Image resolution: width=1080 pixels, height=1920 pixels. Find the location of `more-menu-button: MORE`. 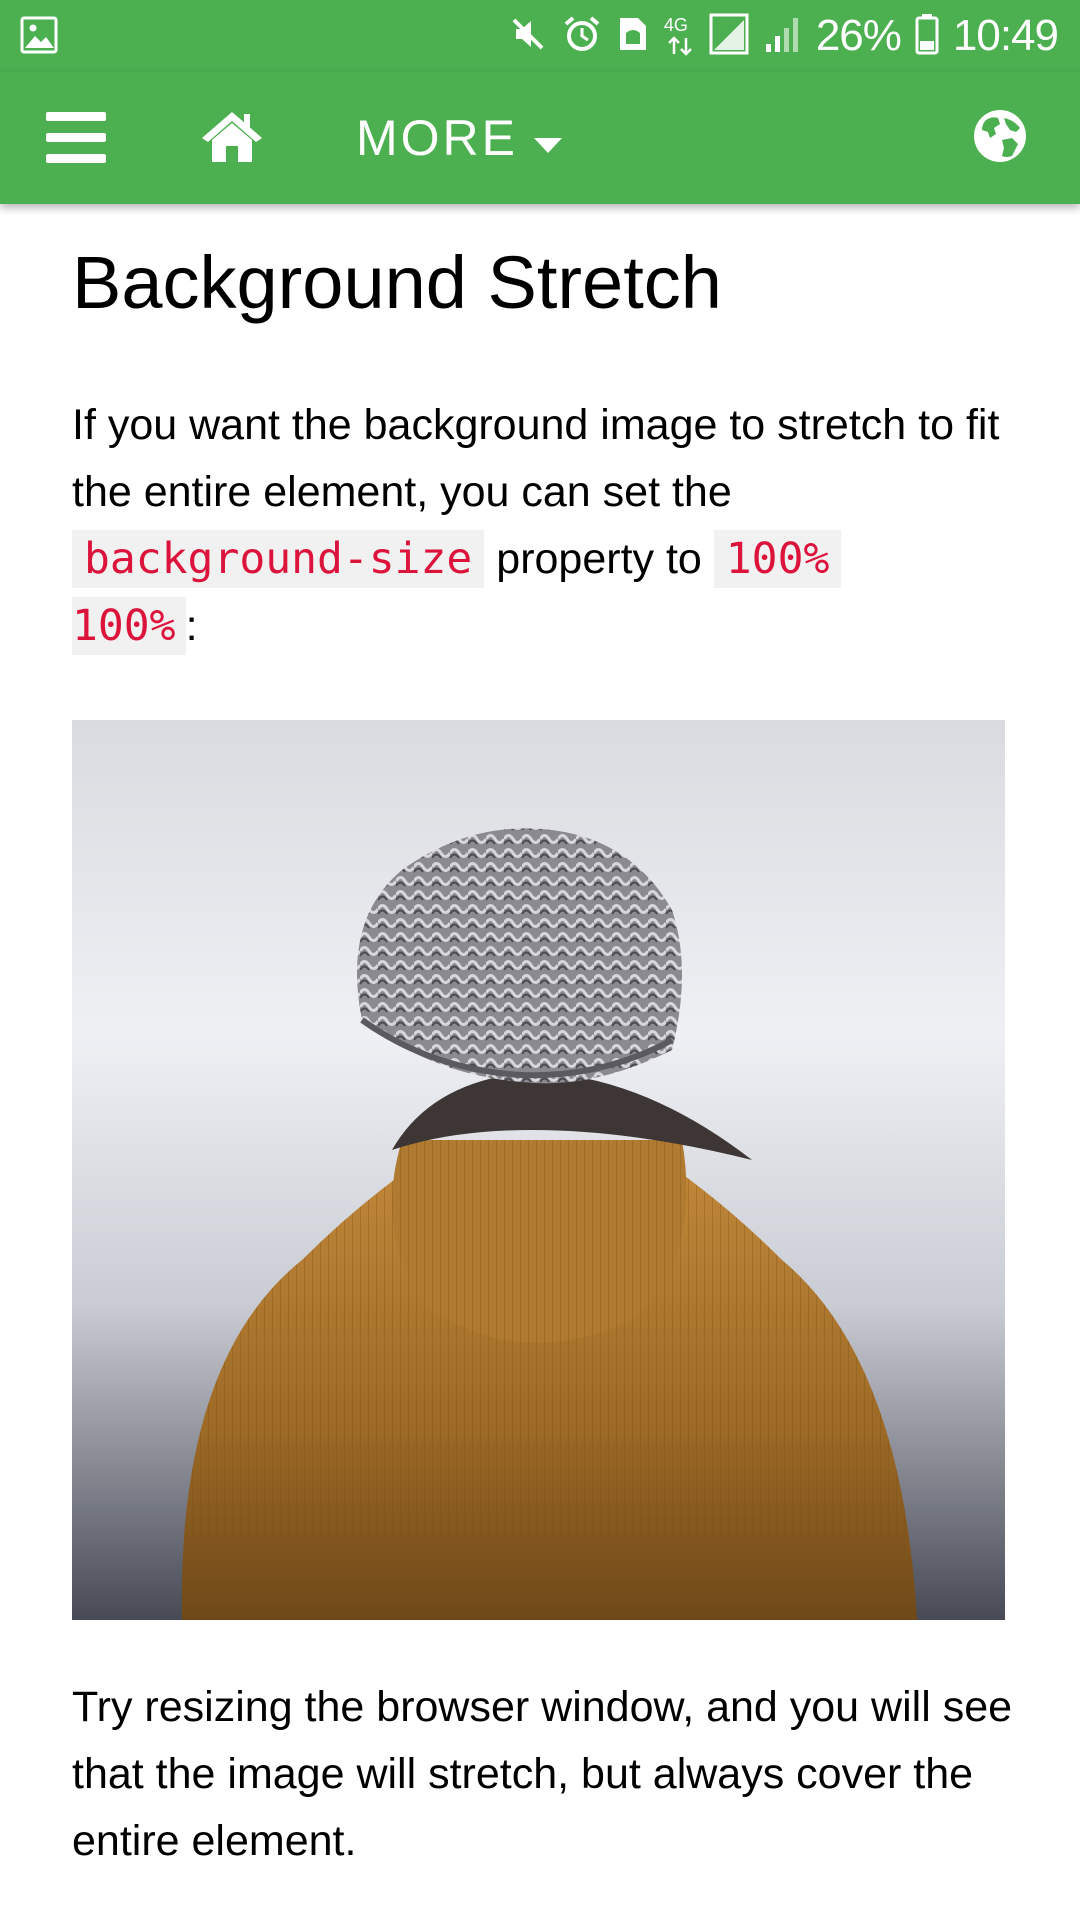

more-menu-button: MORE is located at coordinates (460, 138).